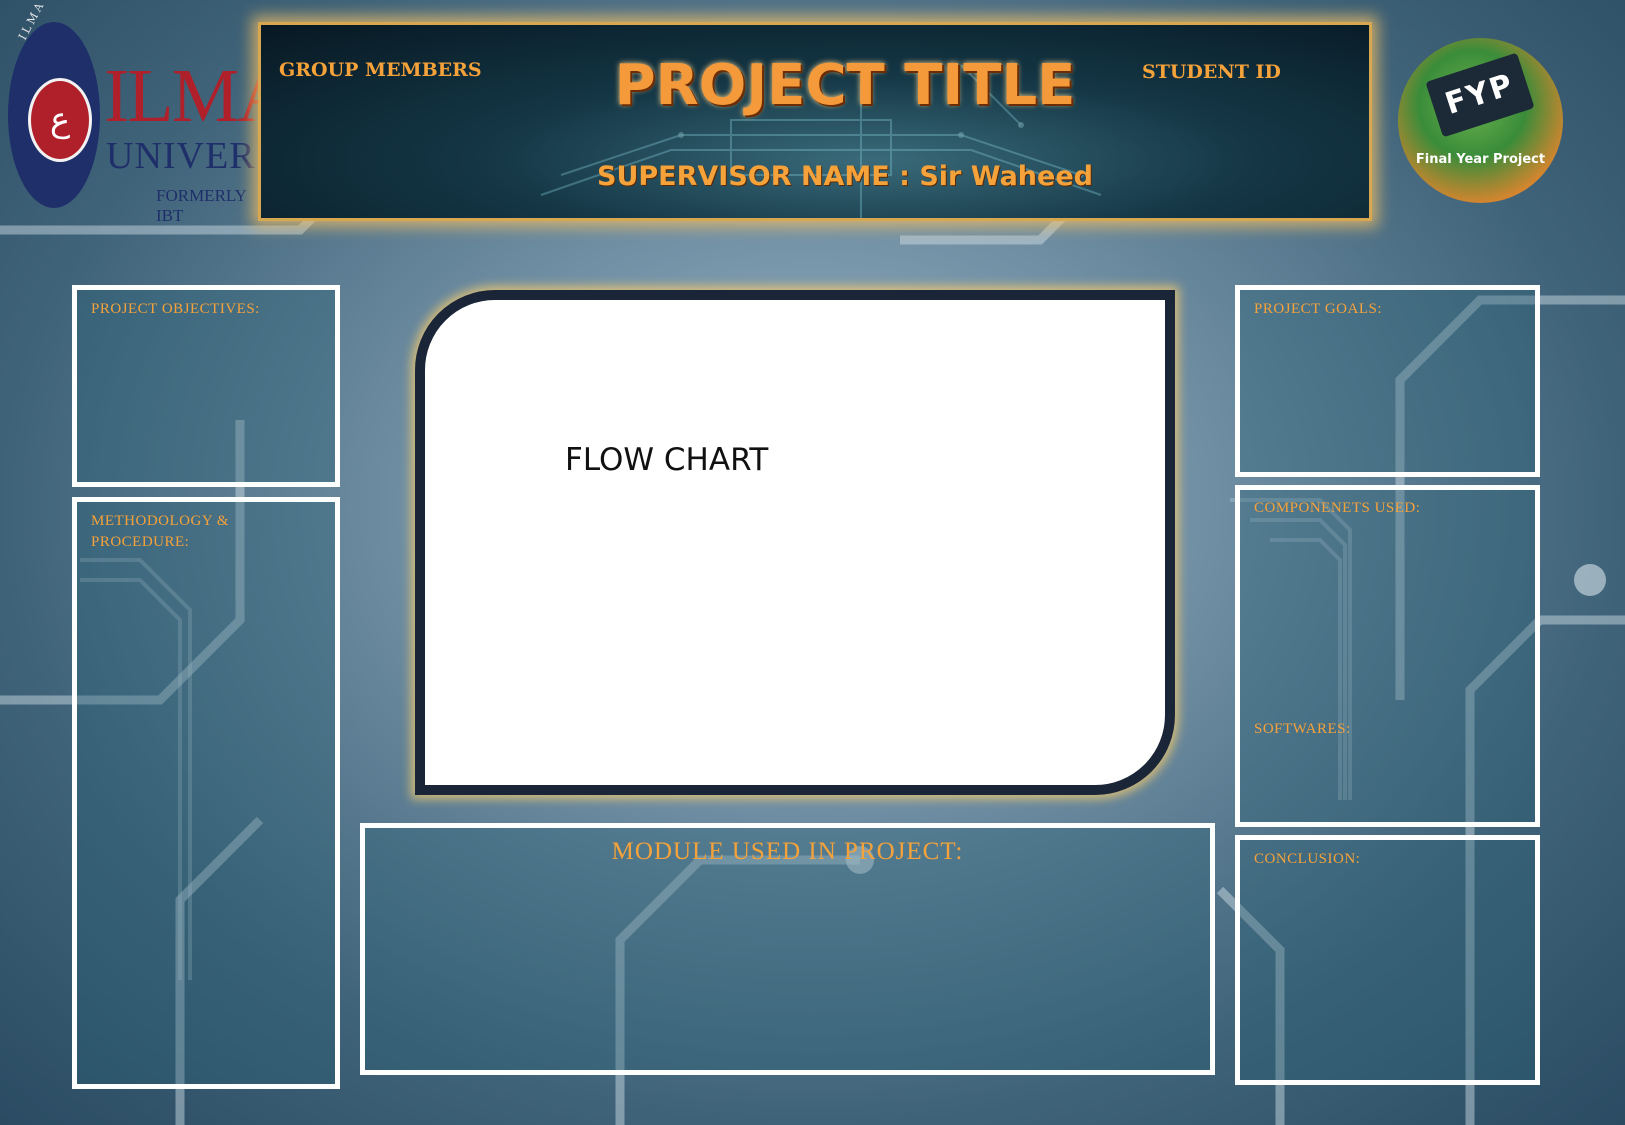 The height and width of the screenshot is (1125, 1625). Describe the element at coordinates (845, 176) in the screenshot. I see `supervisor-name: SUPERVISOR NAME : Sir Waheed` at that location.